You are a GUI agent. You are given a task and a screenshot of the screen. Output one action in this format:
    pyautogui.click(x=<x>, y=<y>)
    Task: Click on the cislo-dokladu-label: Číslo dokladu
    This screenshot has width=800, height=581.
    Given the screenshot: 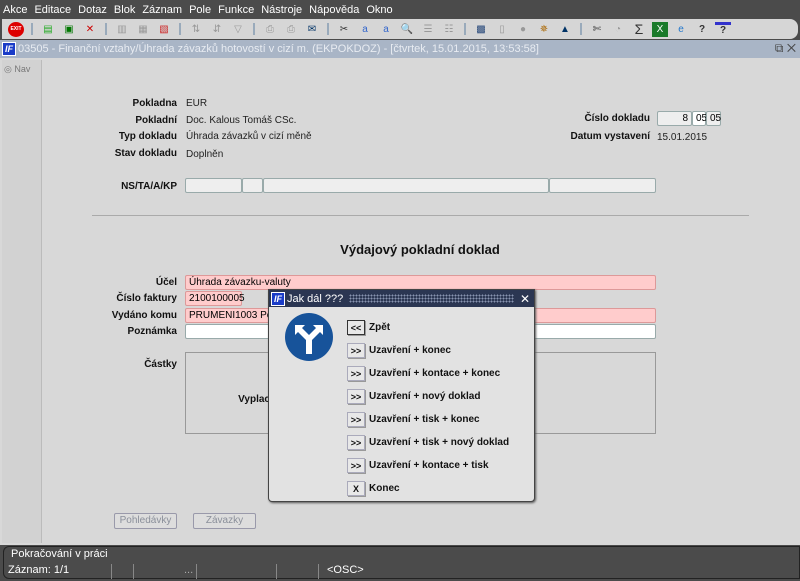 What is the action you would take?
    pyautogui.click(x=617, y=118)
    